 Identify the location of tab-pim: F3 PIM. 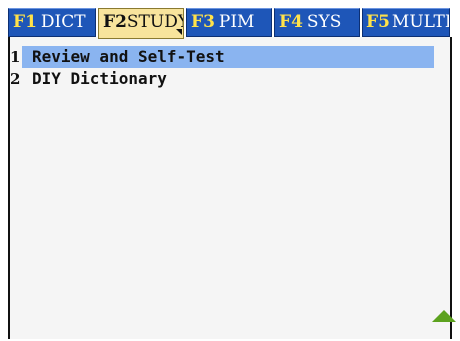
(229, 22).